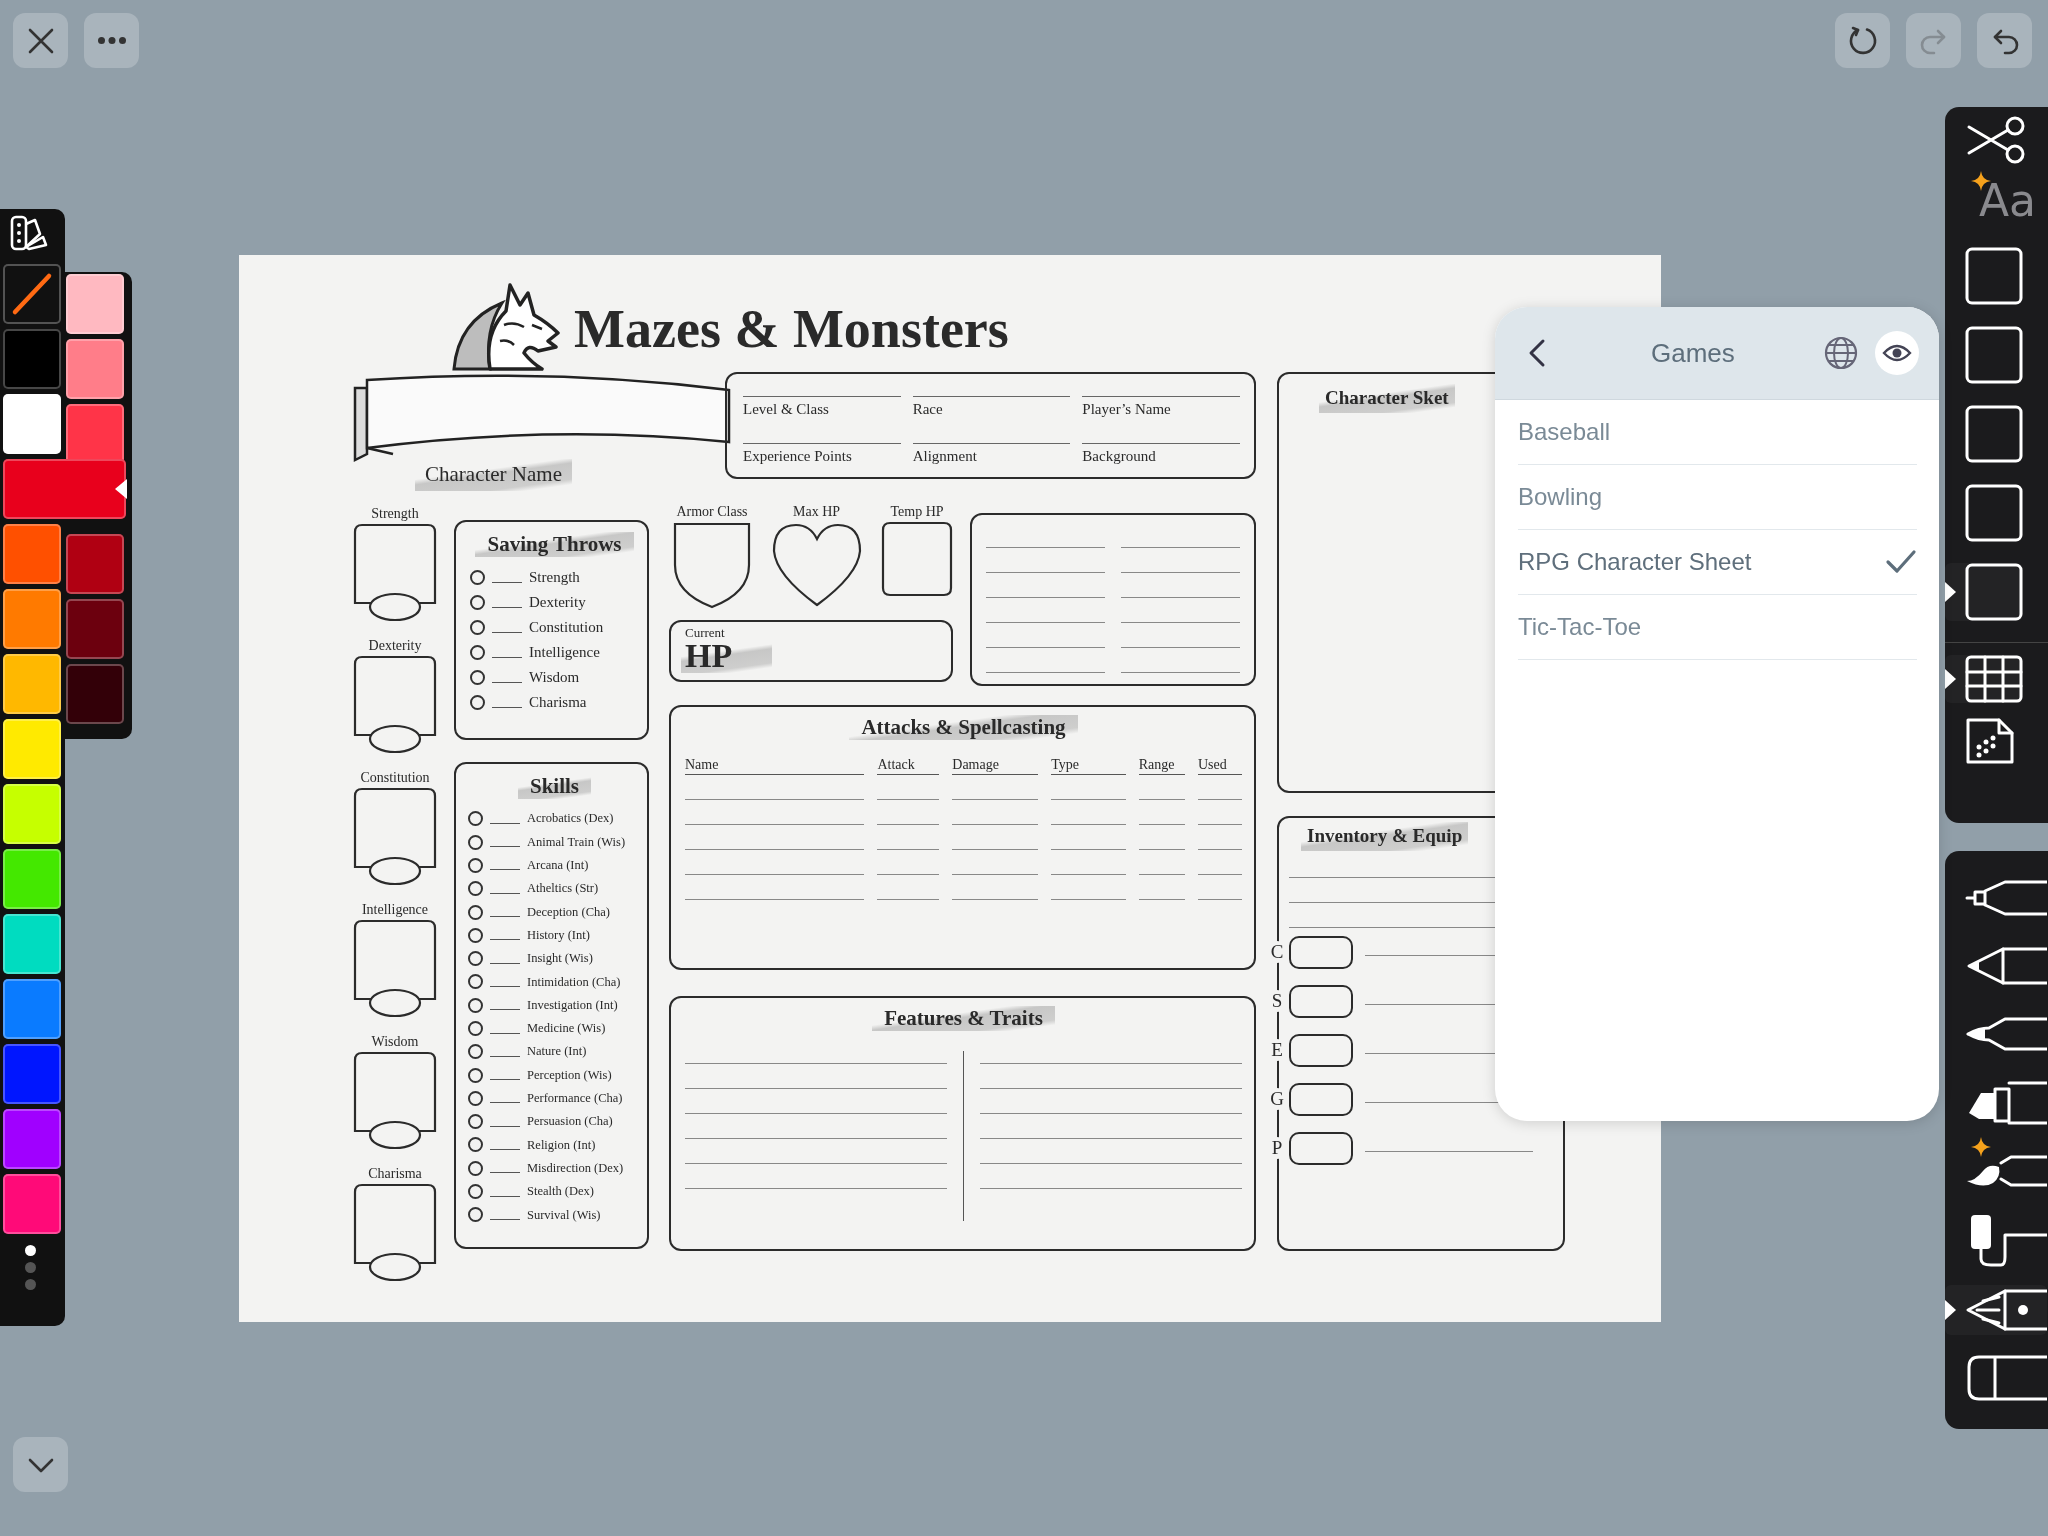 The height and width of the screenshot is (1536, 2048). What do you see at coordinates (560, 1192) in the screenshot?
I see `skill-label: Stealth (Dex)` at bounding box center [560, 1192].